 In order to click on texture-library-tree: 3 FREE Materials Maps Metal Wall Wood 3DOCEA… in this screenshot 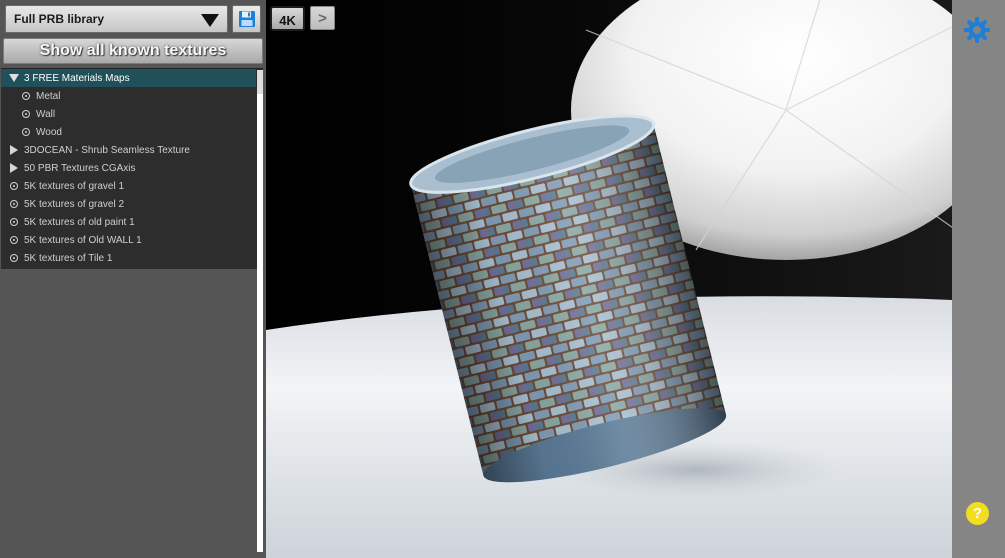, I will do `click(132, 168)`.